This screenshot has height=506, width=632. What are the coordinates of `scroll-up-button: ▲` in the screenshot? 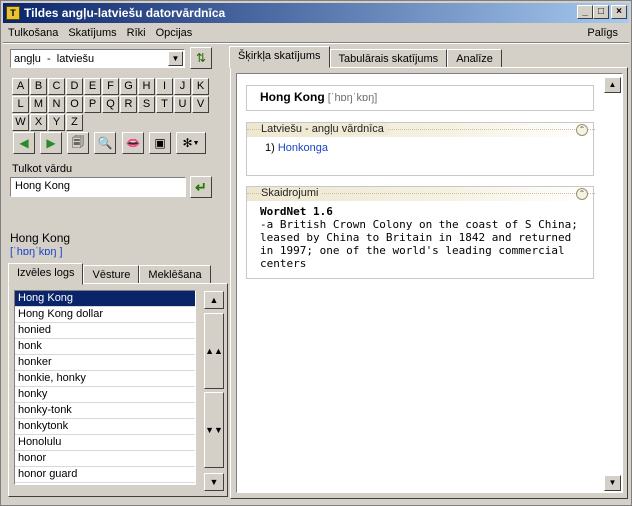 It's located at (214, 300).